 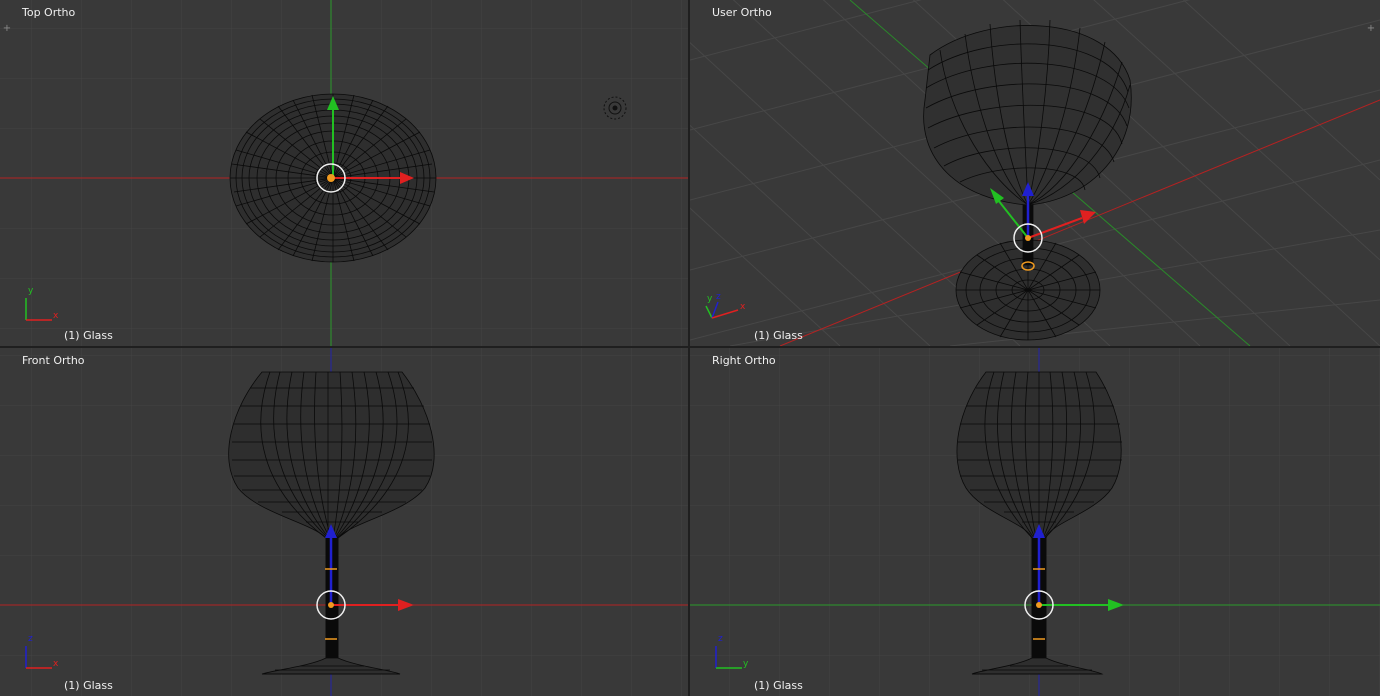 What do you see at coordinates (742, 12) in the screenshot?
I see `viewport-title: User Ortho` at bounding box center [742, 12].